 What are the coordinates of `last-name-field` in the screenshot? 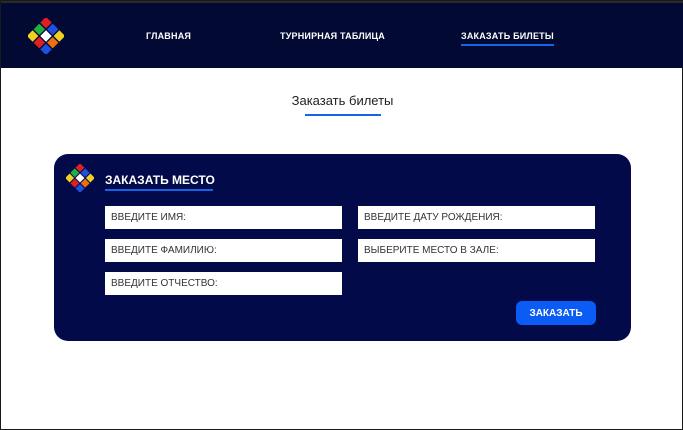 It's located at (223, 250).